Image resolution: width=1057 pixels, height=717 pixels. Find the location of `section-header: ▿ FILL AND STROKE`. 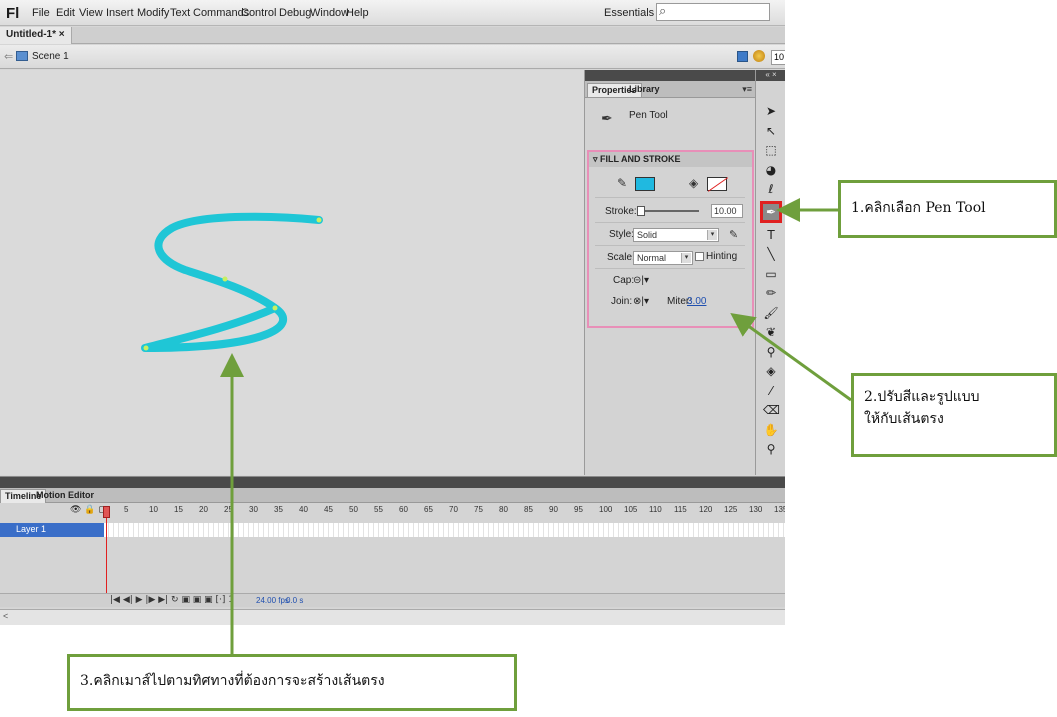

section-header: ▿ FILL AND STROKE is located at coordinates (670, 159).